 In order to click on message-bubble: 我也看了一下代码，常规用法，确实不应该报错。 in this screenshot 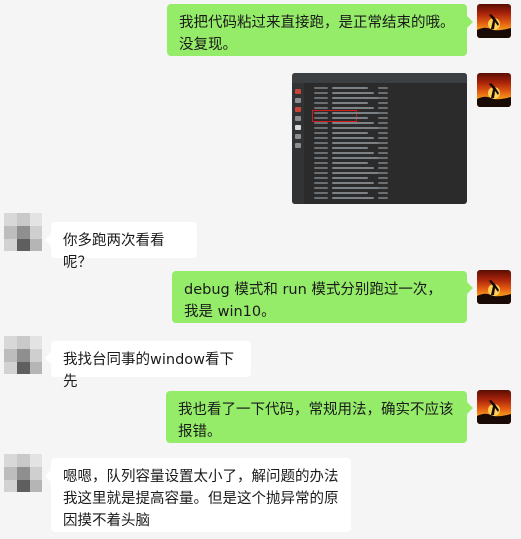, I will do `click(316, 417)`.